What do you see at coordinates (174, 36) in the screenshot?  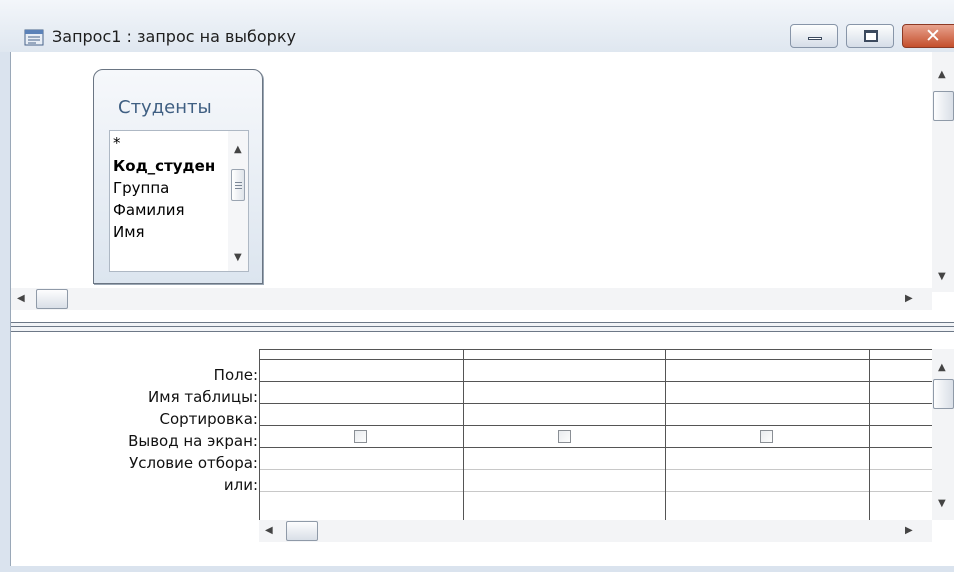 I see `window-title: Запрос1 : запрос на выборку` at bounding box center [174, 36].